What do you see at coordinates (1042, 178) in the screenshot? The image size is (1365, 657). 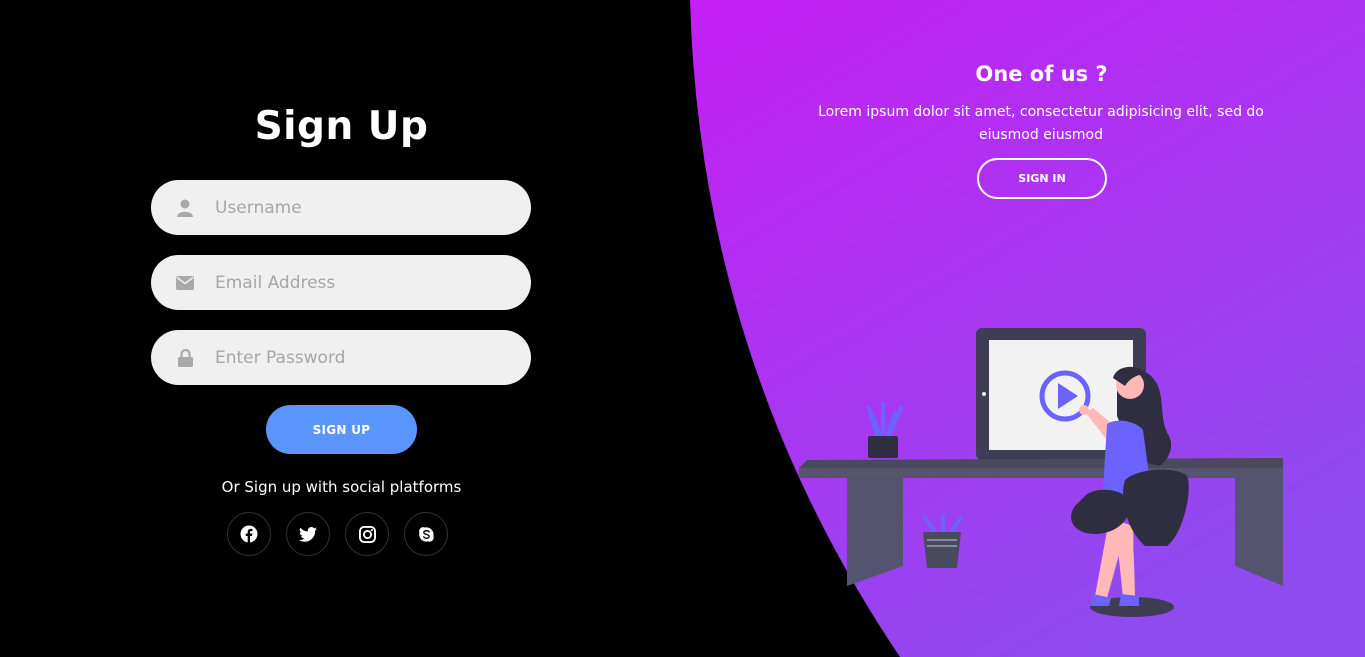 I see `sign-in-button: SIGN IN` at bounding box center [1042, 178].